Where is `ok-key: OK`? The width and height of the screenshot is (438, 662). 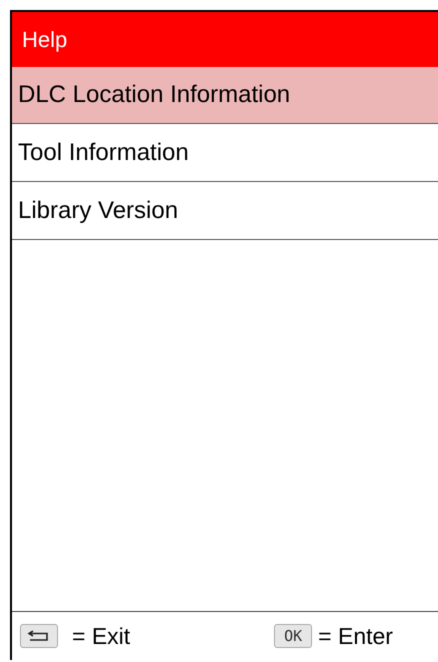 ok-key: OK is located at coordinates (293, 636).